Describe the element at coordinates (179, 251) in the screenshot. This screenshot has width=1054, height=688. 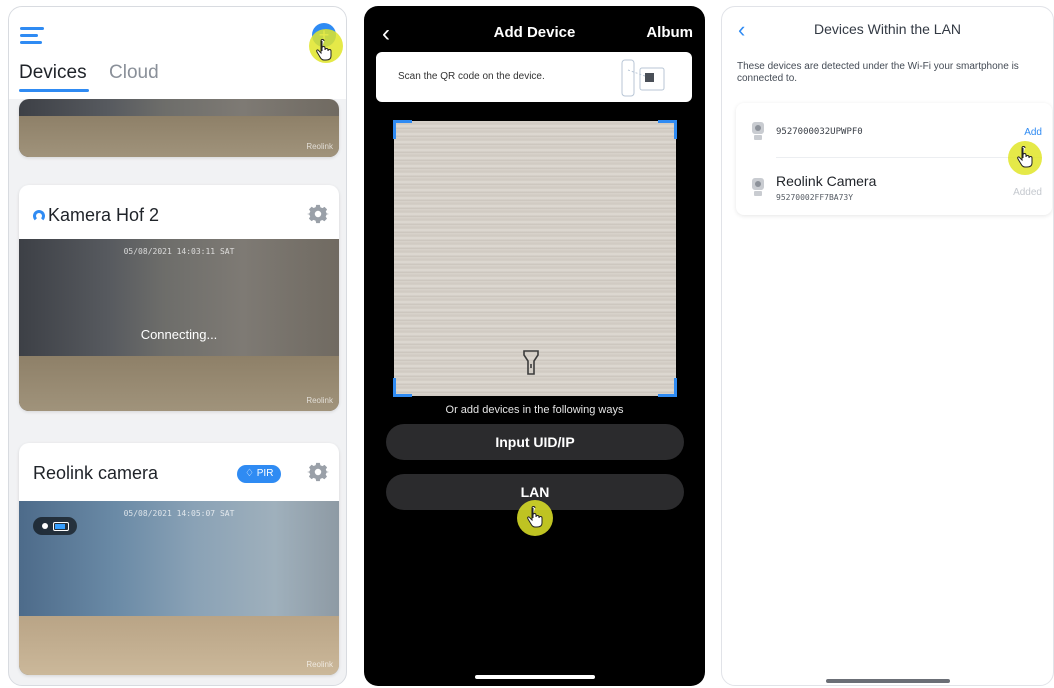
I see `feed-timestamp: 05/08/2021 14:03:11 SAT` at that location.